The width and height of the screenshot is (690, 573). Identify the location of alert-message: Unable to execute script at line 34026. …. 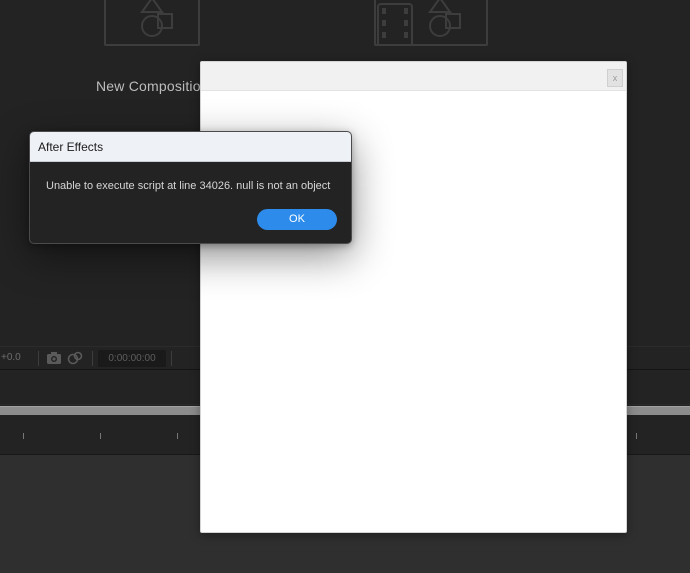
(188, 186).